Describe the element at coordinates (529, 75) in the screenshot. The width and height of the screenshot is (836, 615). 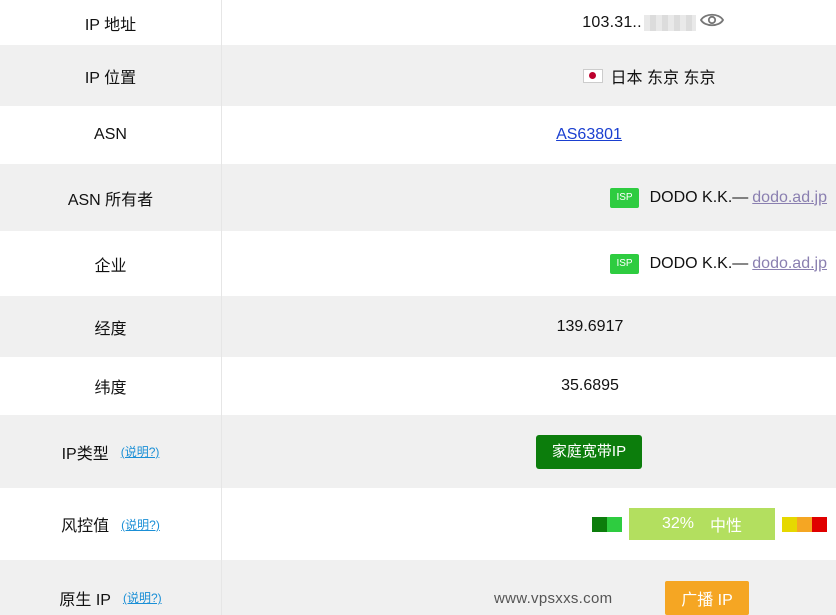
I see `ip-location-value: 日本 东京 东京` at that location.